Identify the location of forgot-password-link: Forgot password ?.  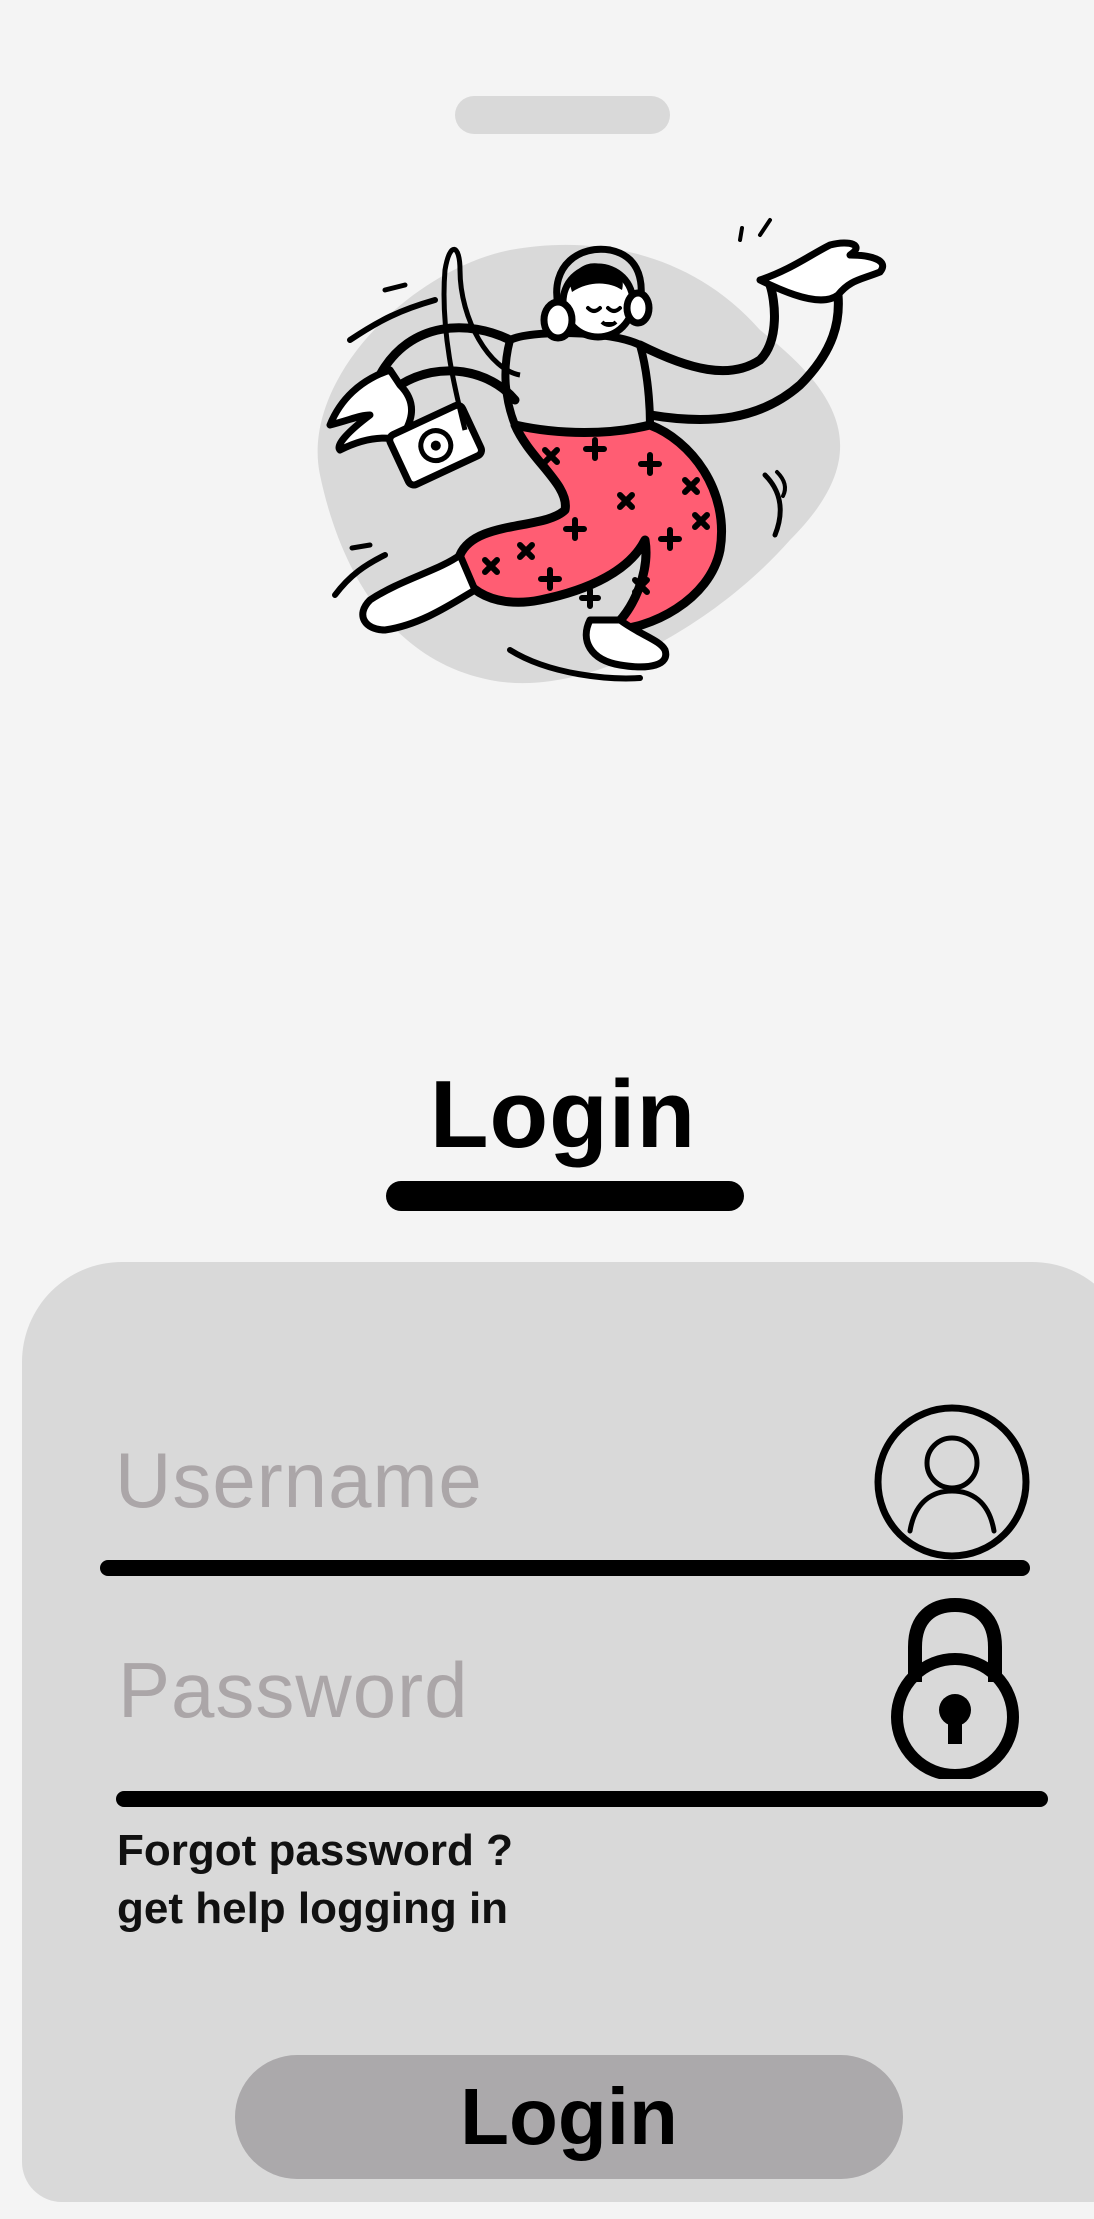
(315, 1851).